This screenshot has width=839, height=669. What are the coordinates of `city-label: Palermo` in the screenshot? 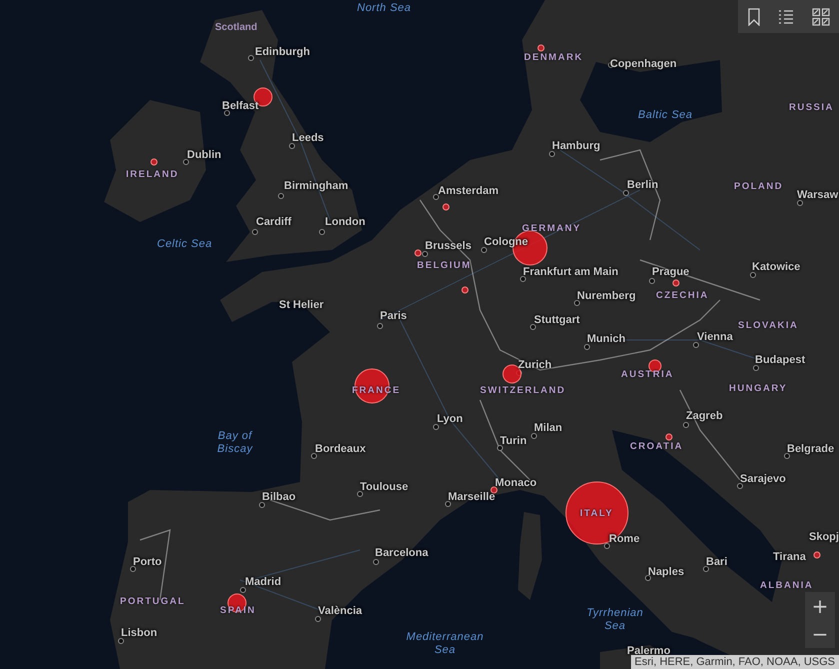 It's located at (648, 650).